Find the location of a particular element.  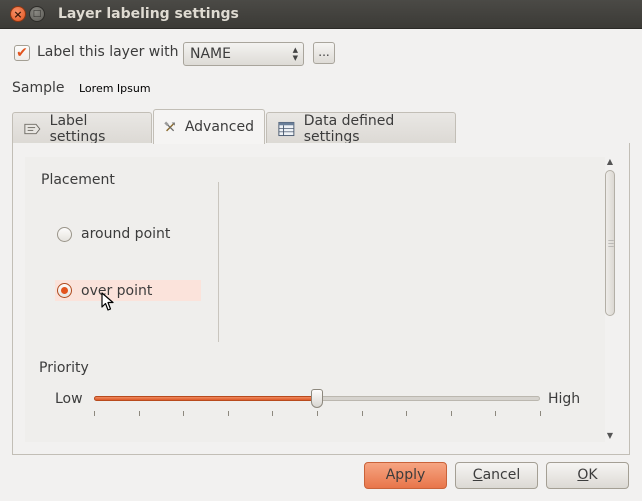

label-layer-checkbox-label: Label this layer with is located at coordinates (108, 52).